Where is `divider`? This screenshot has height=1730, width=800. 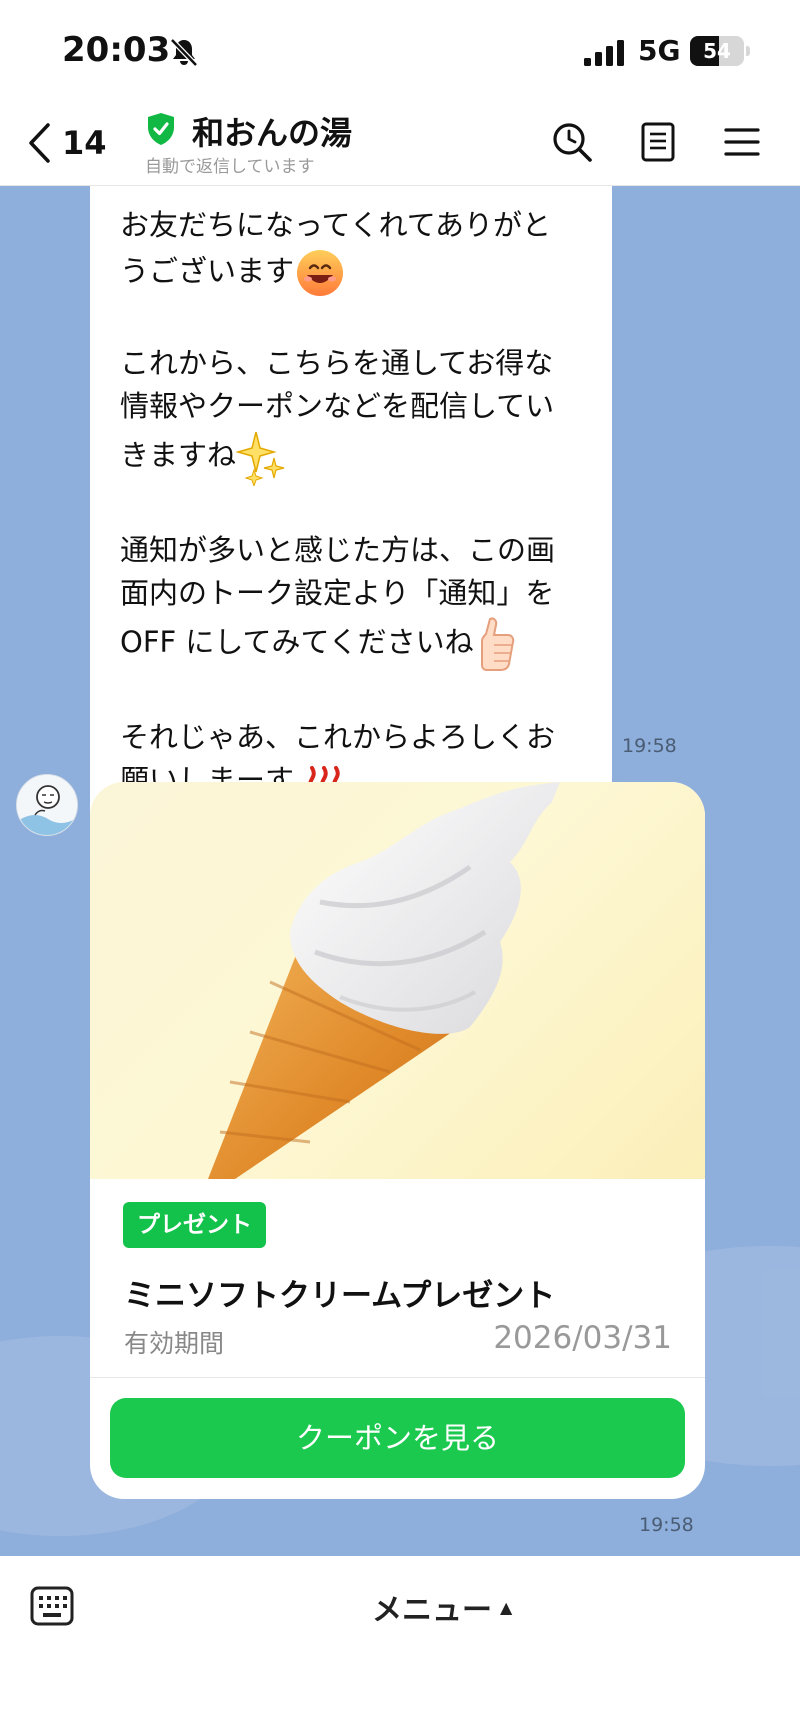 divider is located at coordinates (397, 1377).